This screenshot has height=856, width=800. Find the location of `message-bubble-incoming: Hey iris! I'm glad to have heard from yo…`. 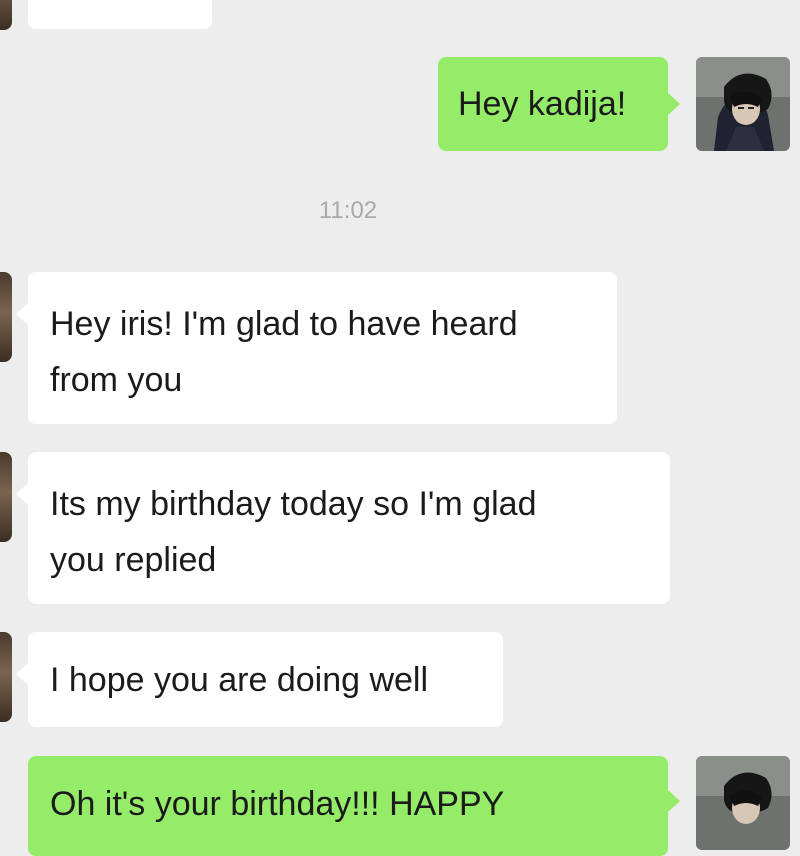

message-bubble-incoming: Hey iris! I'm glad to have heard from yo… is located at coordinates (322, 348).